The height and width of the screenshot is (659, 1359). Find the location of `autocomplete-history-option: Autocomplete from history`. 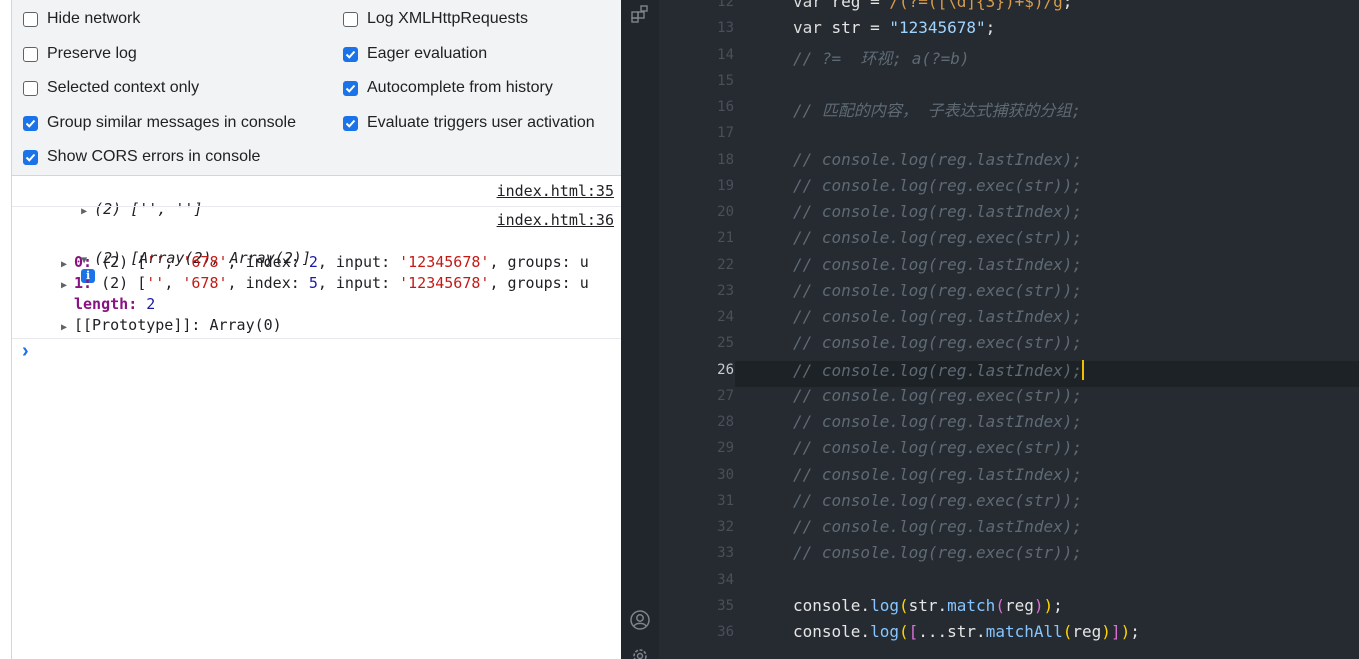

autocomplete-history-option: Autocomplete from history is located at coordinates (448, 88).